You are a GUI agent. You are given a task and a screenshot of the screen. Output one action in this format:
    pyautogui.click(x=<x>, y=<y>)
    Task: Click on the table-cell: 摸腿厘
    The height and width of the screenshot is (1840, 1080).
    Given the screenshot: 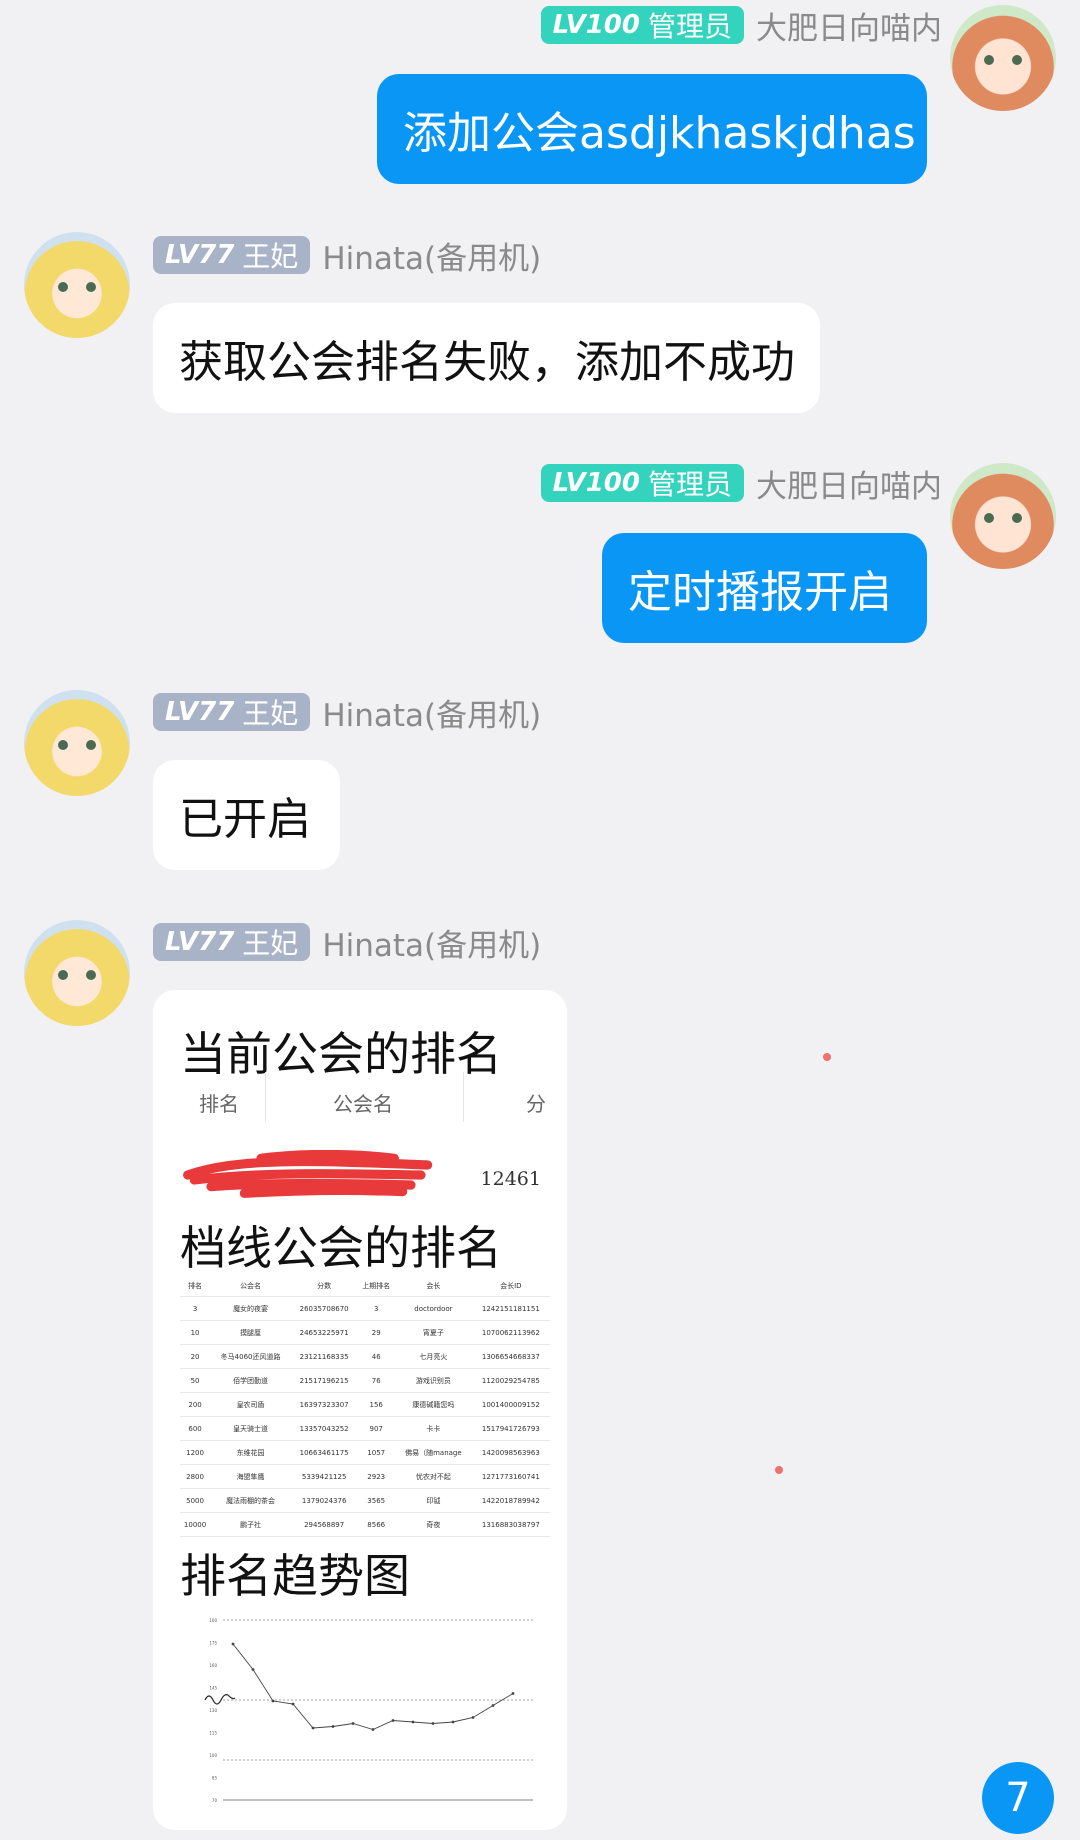 What is the action you would take?
    pyautogui.click(x=251, y=1332)
    